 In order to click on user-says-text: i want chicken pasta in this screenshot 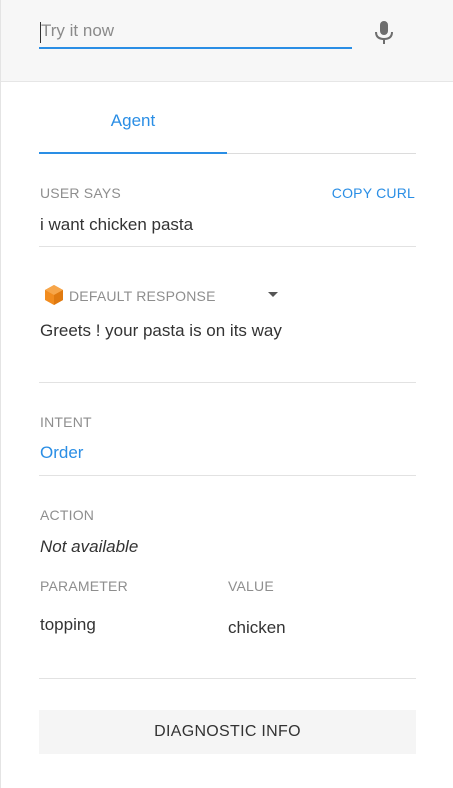, I will do `click(117, 224)`.